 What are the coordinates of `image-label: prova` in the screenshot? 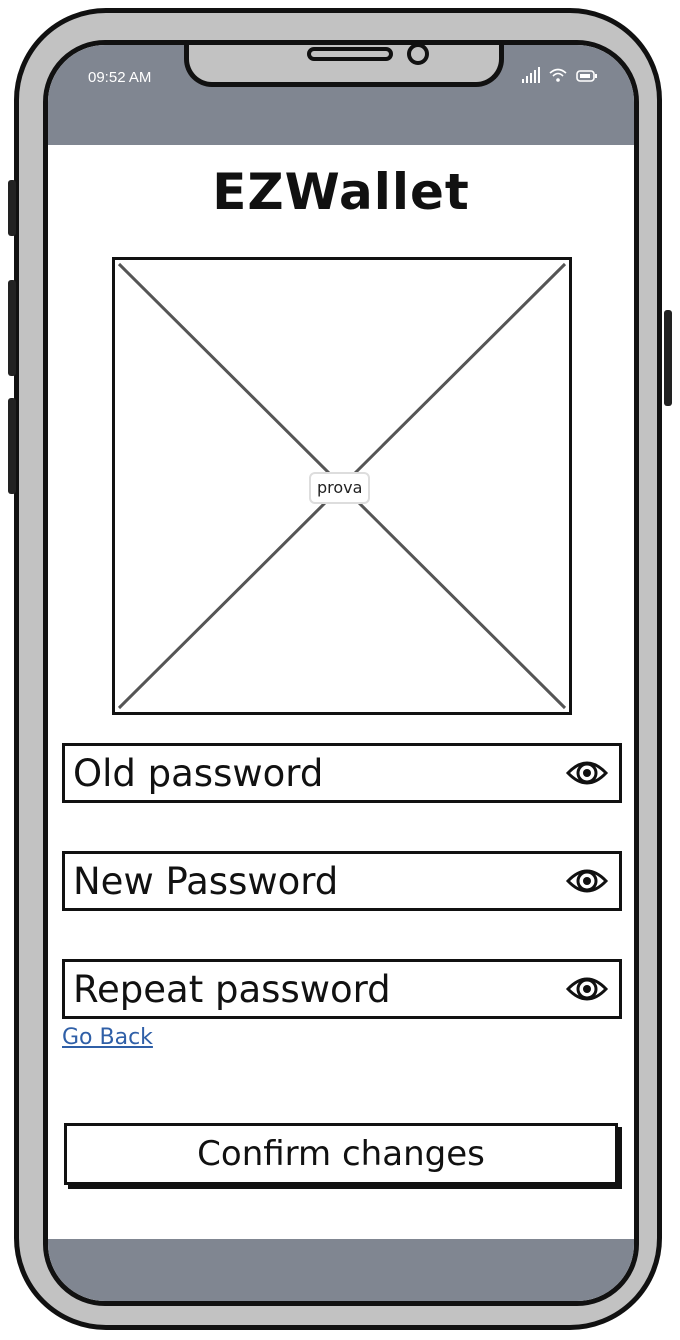 It's located at (340, 488).